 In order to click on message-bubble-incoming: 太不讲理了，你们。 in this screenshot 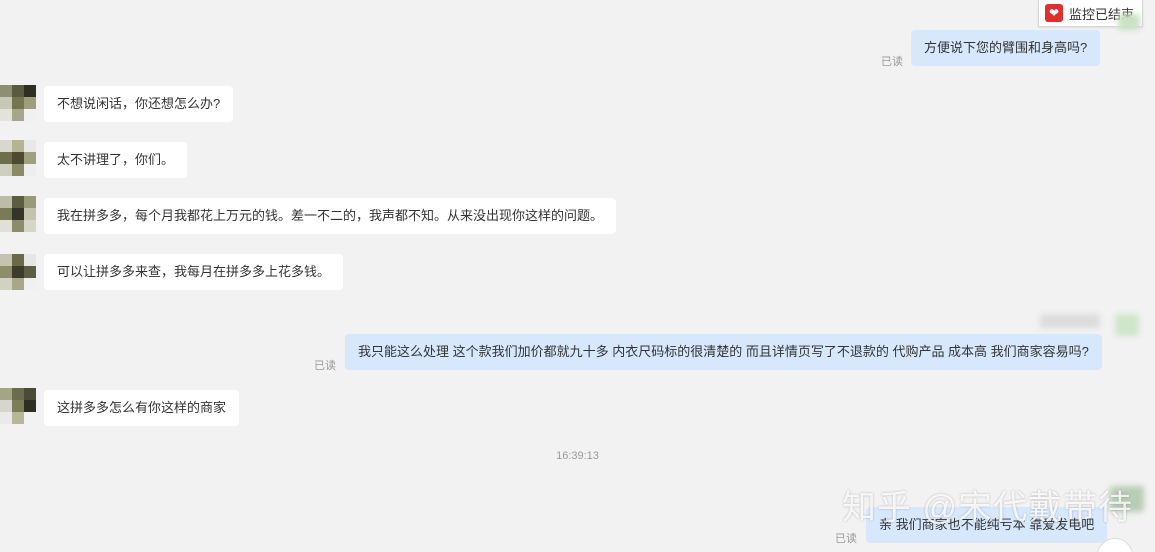, I will do `click(116, 160)`.